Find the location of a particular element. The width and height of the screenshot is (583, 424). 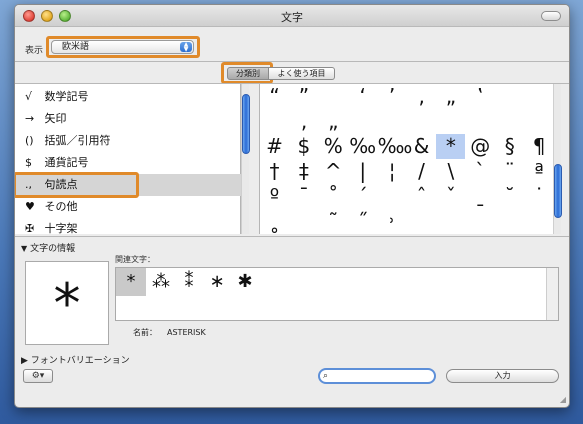

resize-grip-icon: ◢ is located at coordinates (563, 399).